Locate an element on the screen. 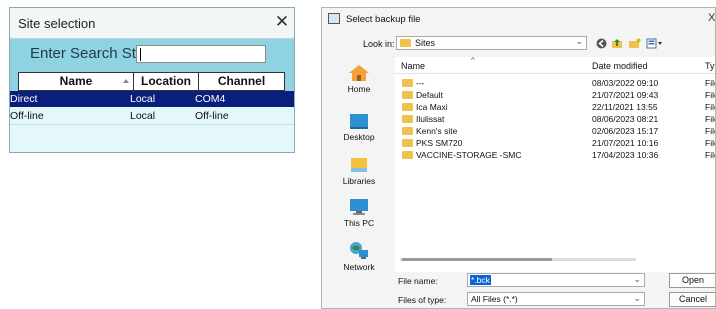 This screenshot has width=716, height=309. list-item: Ilulissat 08/06/2023 08:21 File is located at coordinates (555, 119).